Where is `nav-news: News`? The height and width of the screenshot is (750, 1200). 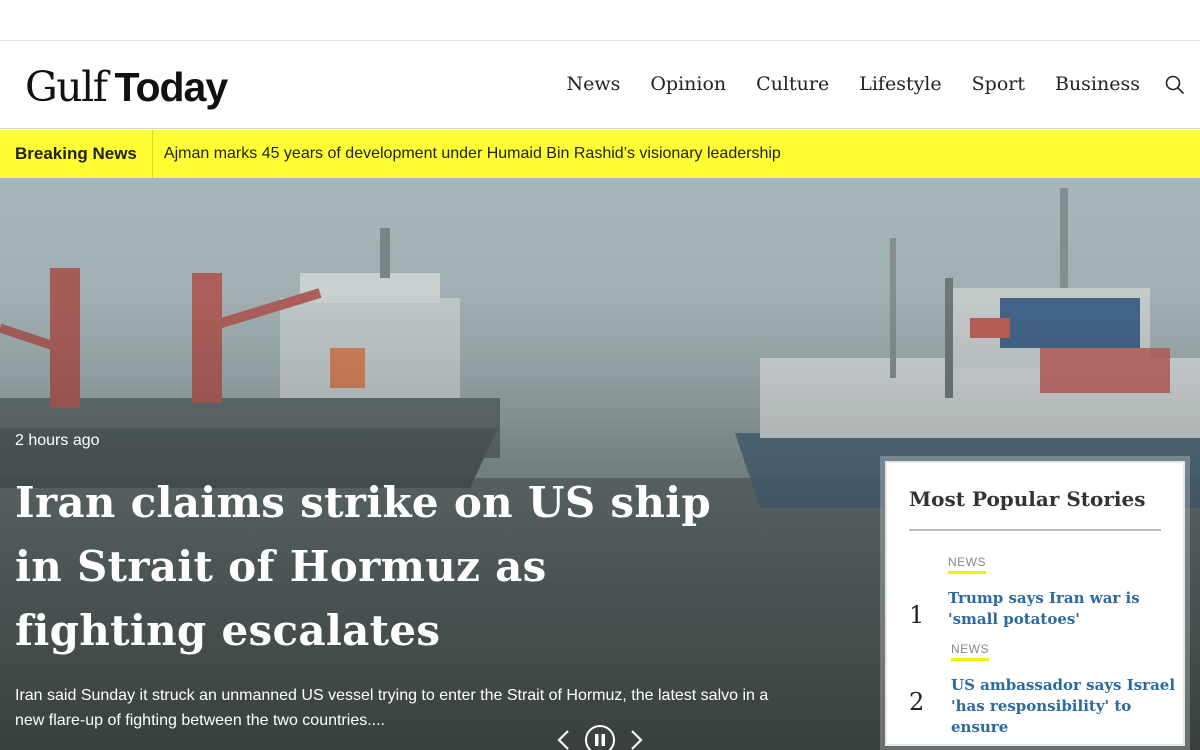 nav-news: News is located at coordinates (593, 84).